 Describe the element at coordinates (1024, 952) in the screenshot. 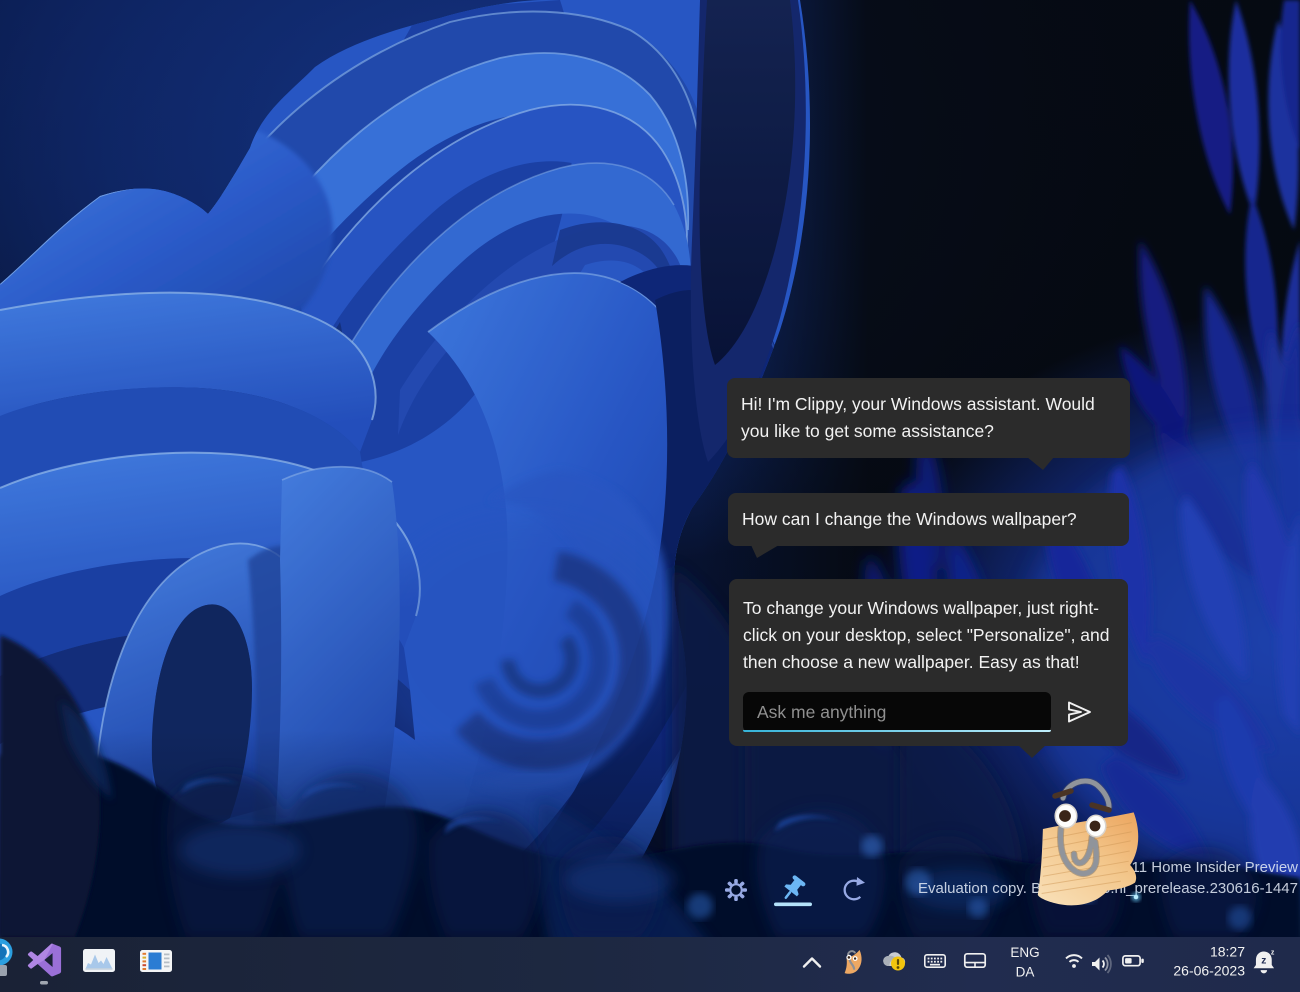

I see `svg-text: ENG` at that location.